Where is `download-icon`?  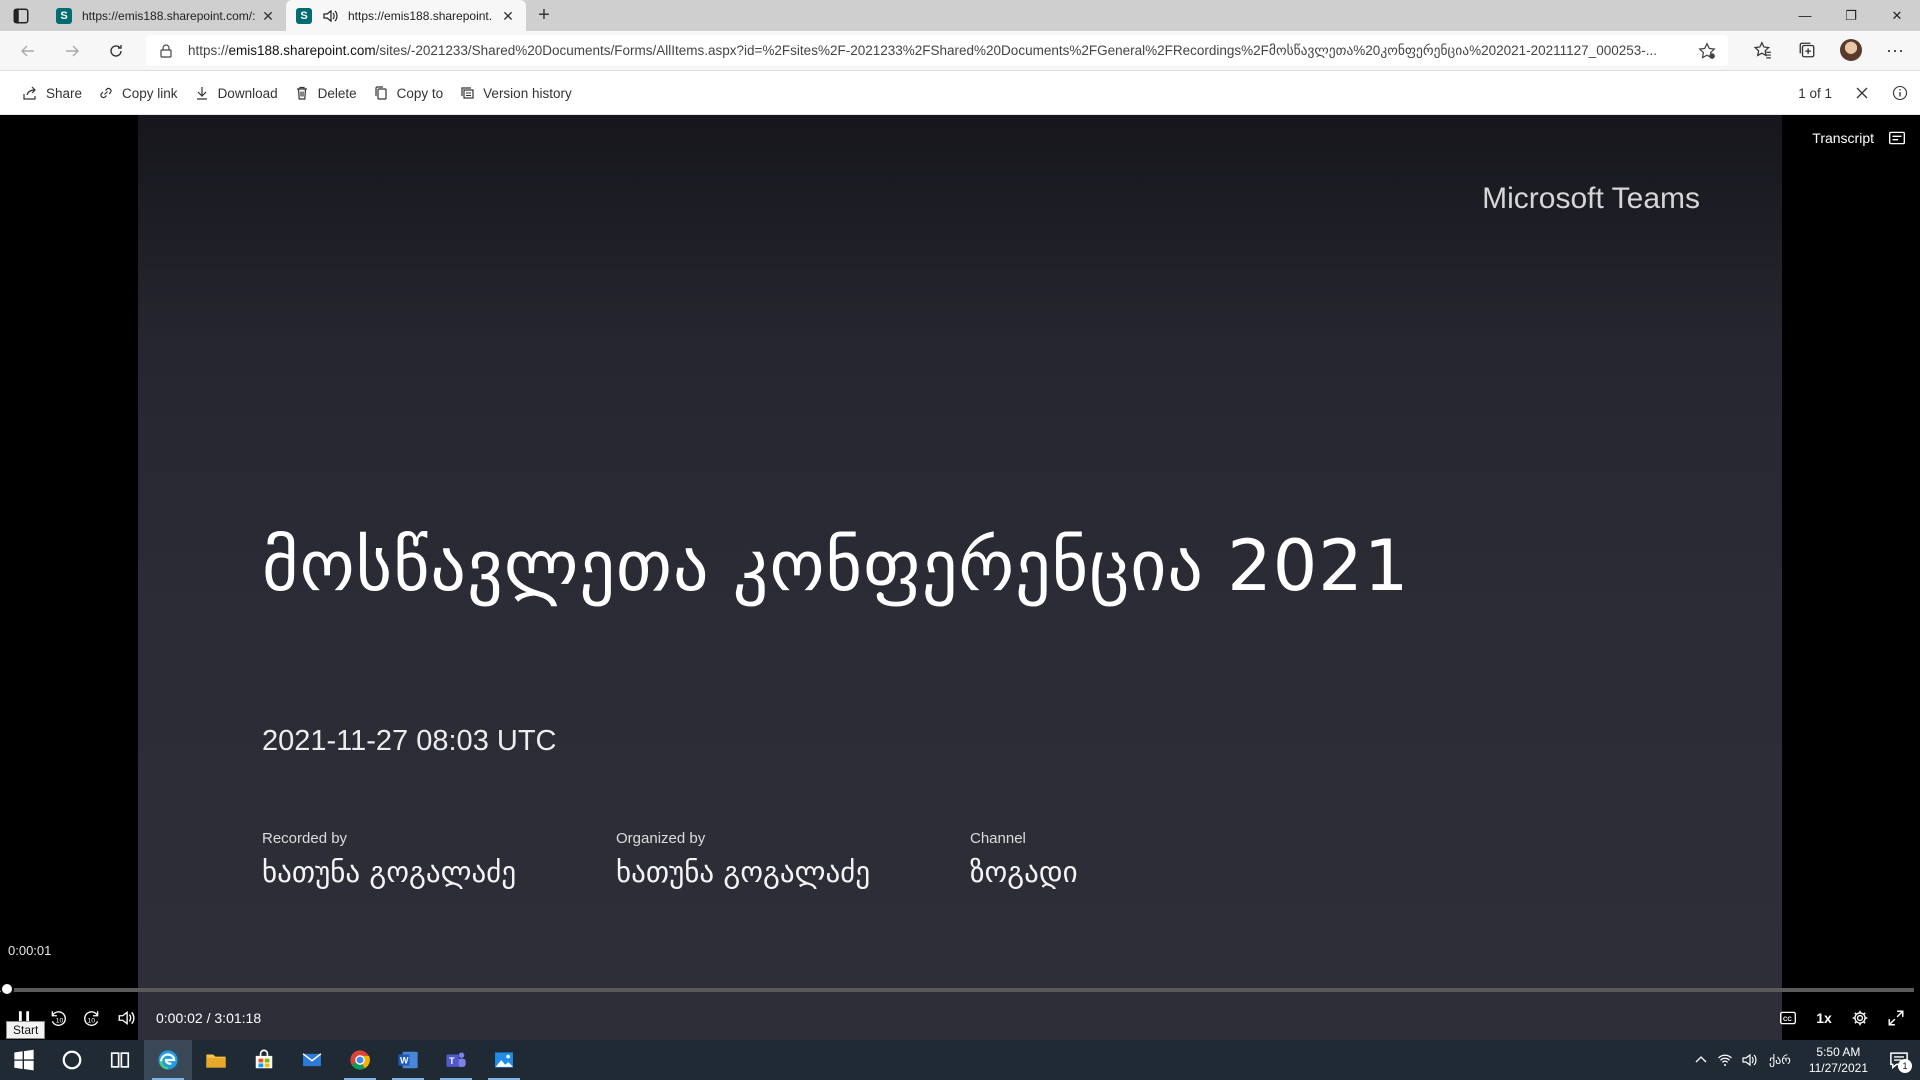
download-icon is located at coordinates (201, 93).